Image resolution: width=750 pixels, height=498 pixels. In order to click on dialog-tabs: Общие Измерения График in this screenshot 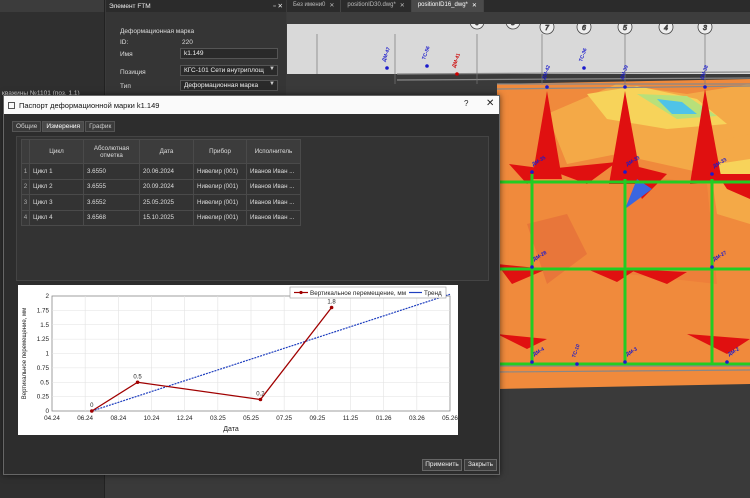, I will do `click(64, 126)`.